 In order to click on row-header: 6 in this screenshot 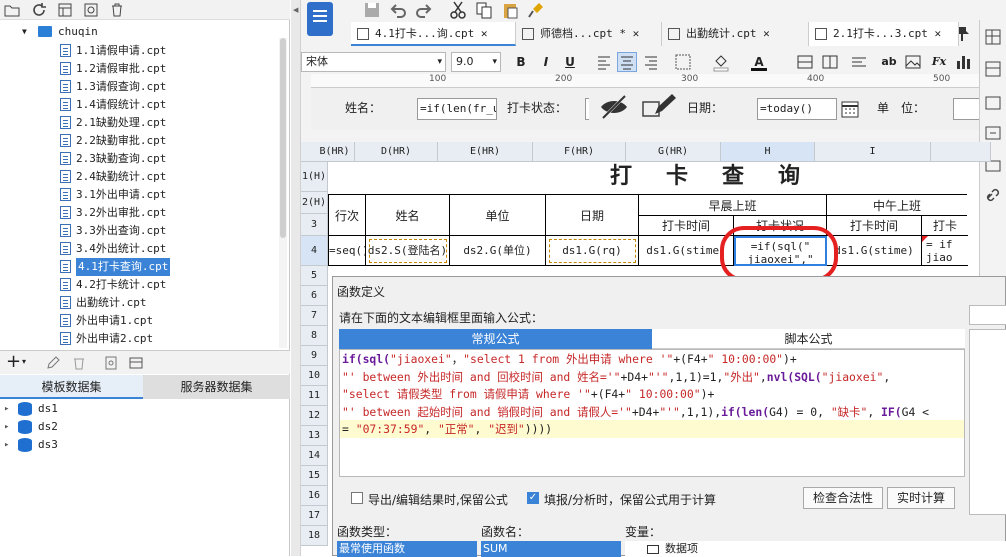, I will do `click(314, 296)`.